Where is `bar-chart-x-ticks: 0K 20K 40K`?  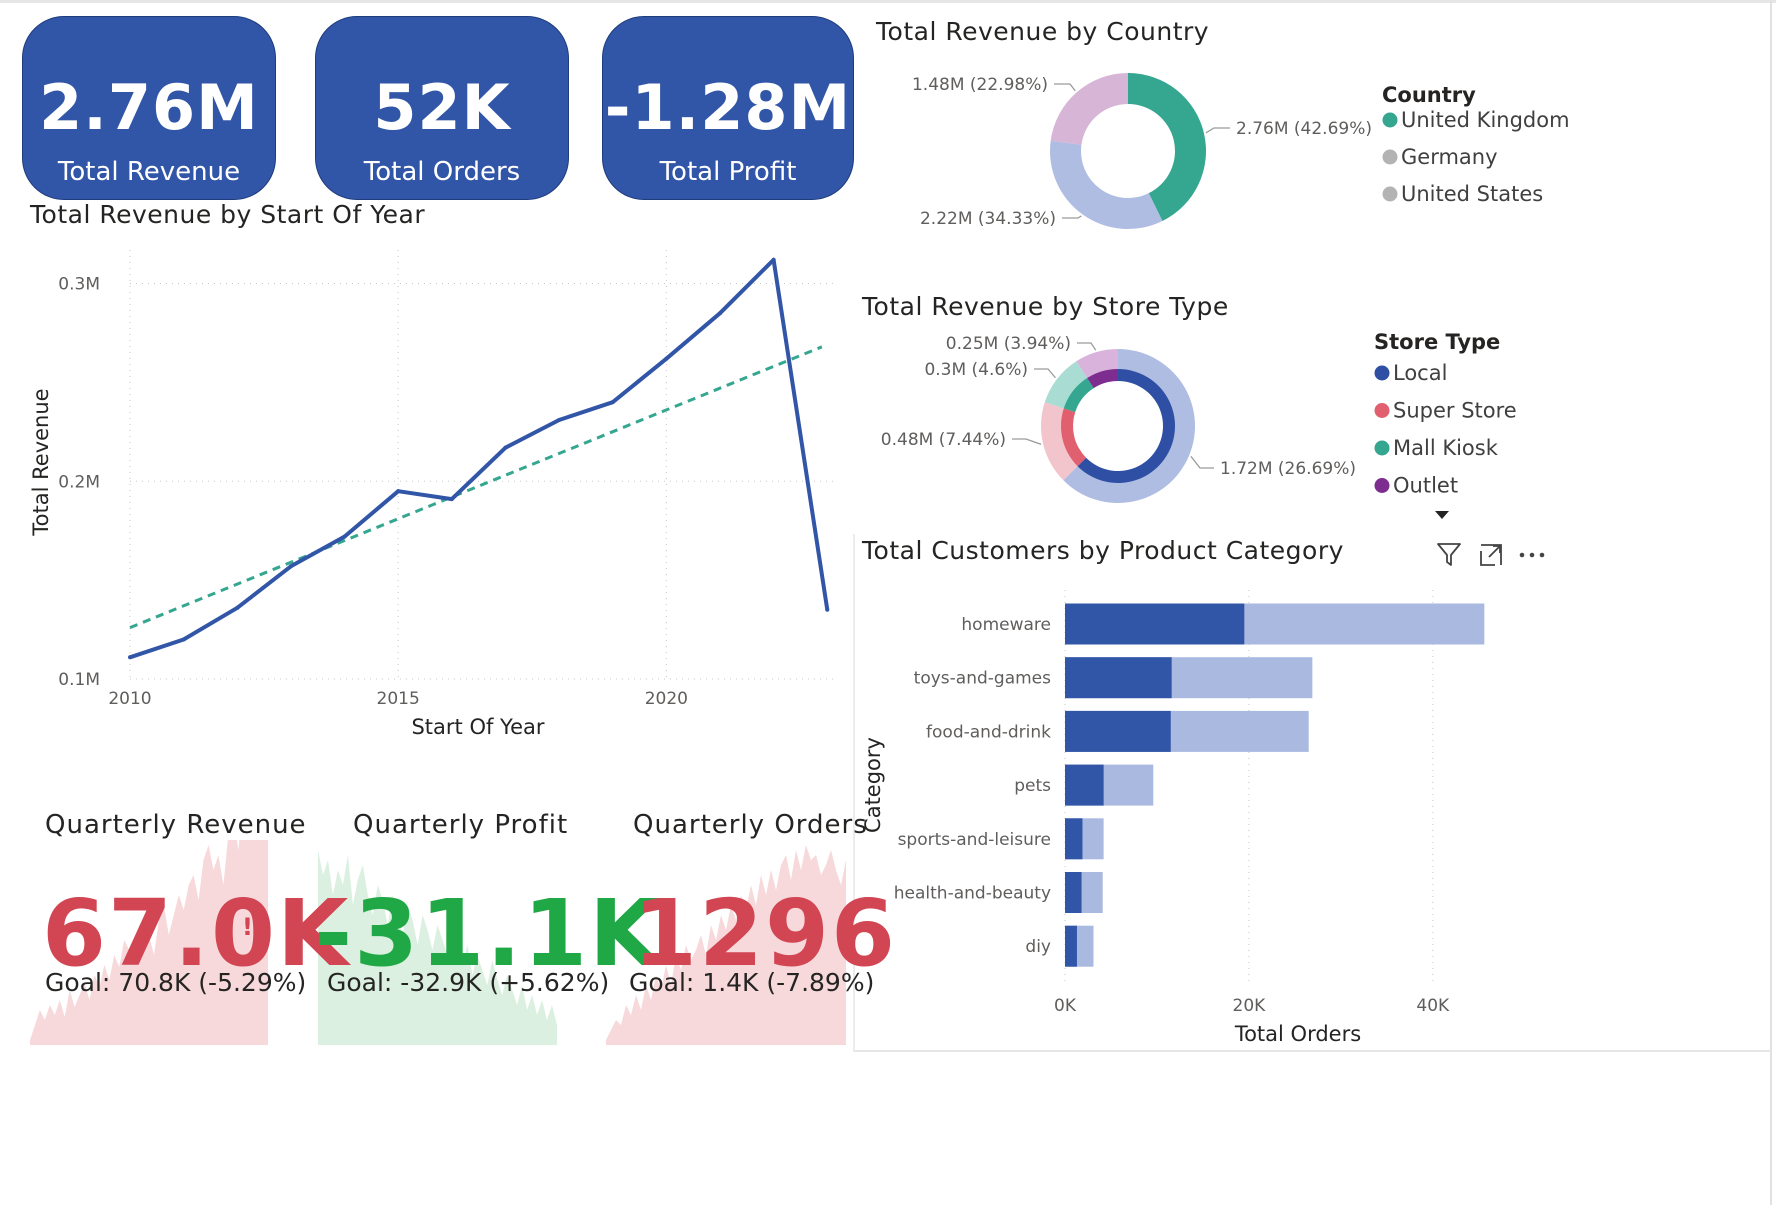 bar-chart-x-ticks: 0K 20K 40K is located at coordinates (1252, 1006).